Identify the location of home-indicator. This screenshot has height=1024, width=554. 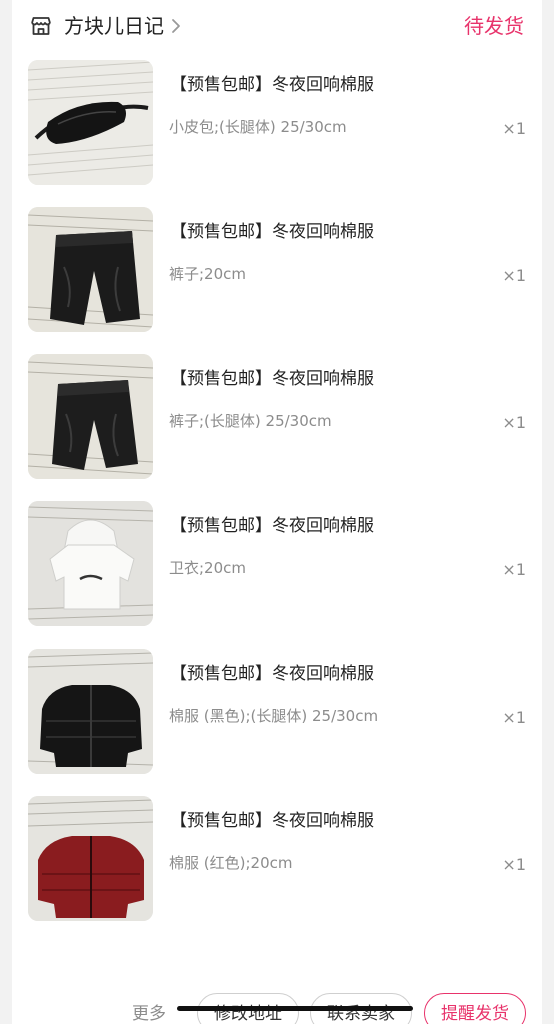
(295, 1008).